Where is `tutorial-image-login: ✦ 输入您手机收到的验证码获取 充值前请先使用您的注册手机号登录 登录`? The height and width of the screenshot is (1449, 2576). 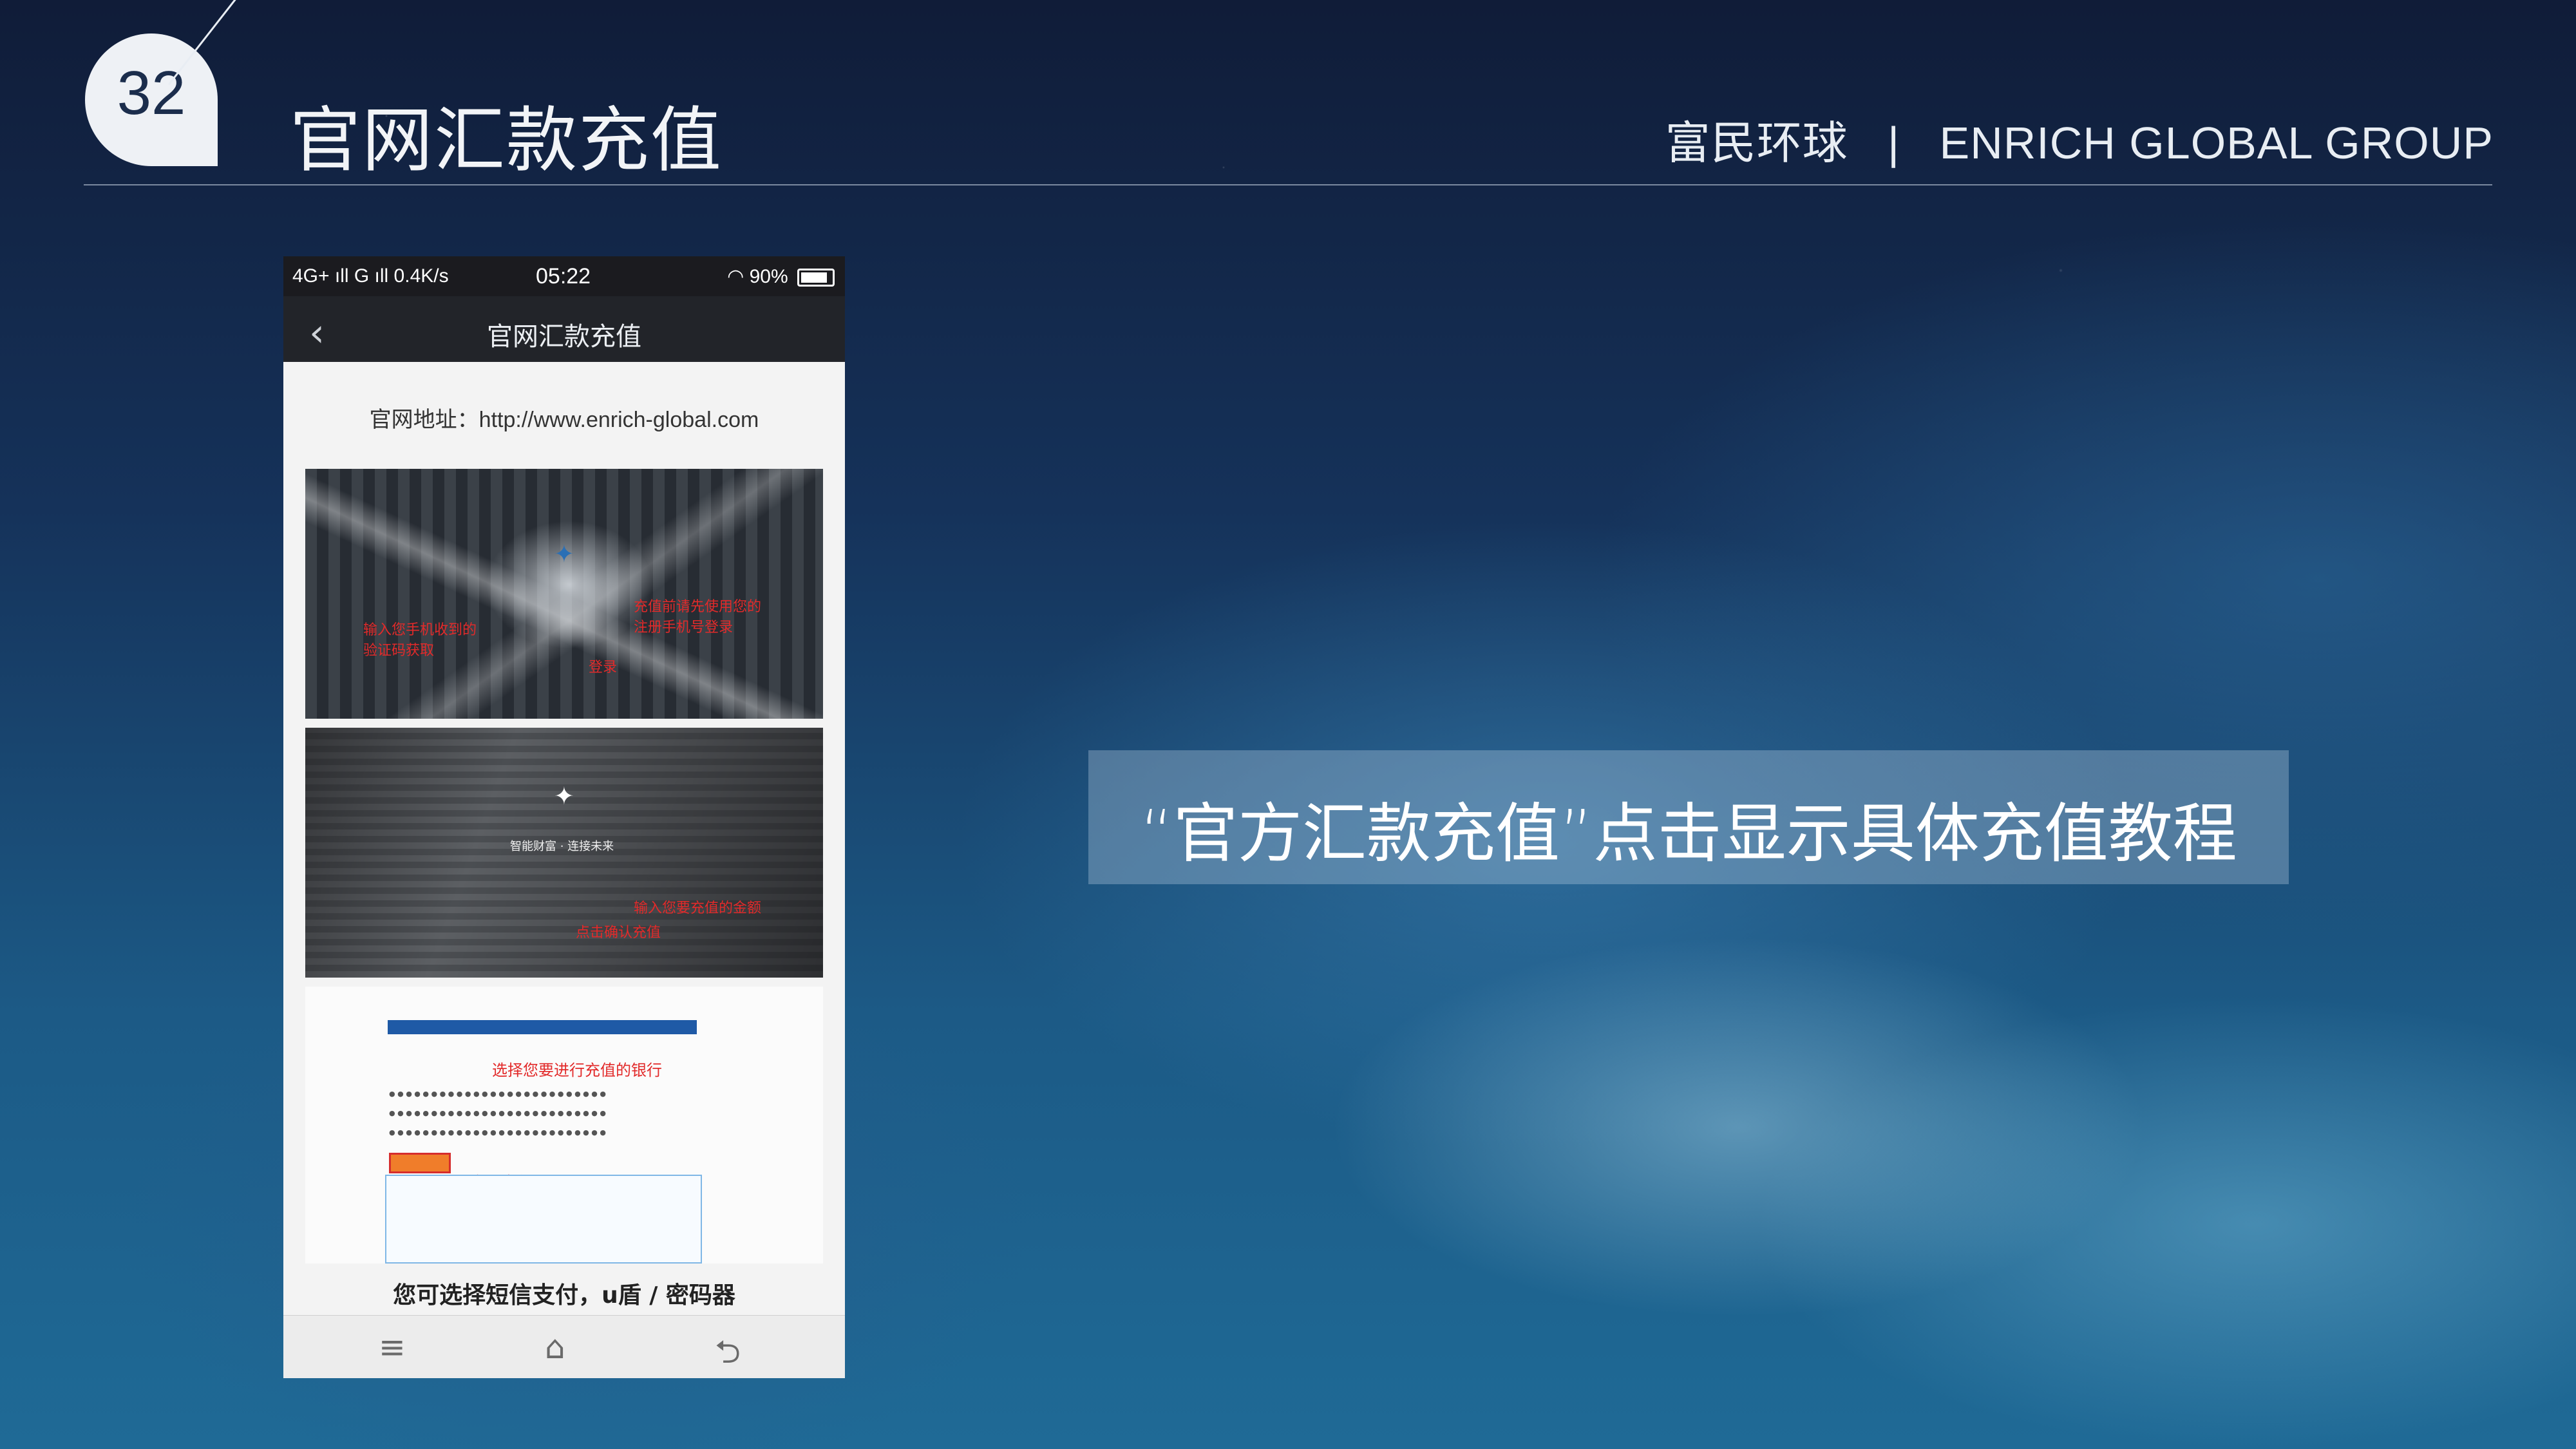 tutorial-image-login: ✦ 输入您手机收到的验证码获取 充值前请先使用您的注册手机号登录 登录 is located at coordinates (564, 594).